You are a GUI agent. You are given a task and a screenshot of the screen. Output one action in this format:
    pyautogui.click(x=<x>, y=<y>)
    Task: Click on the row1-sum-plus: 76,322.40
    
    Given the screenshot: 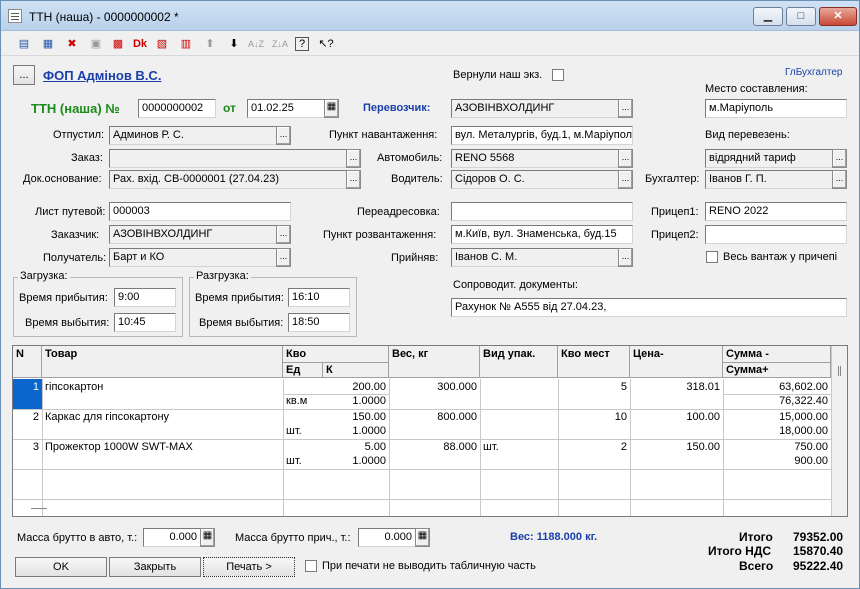 What is the action you would take?
    pyautogui.click(x=777, y=401)
    